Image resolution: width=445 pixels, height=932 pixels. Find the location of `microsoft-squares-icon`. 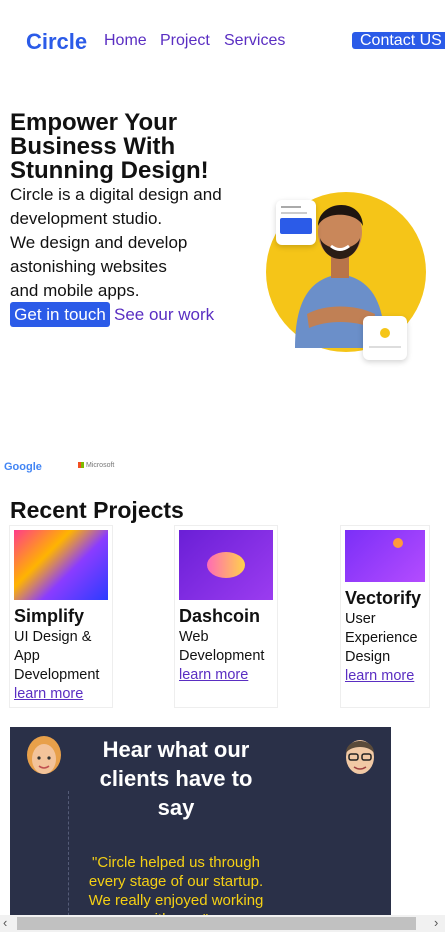

microsoft-squares-icon is located at coordinates (81, 465).